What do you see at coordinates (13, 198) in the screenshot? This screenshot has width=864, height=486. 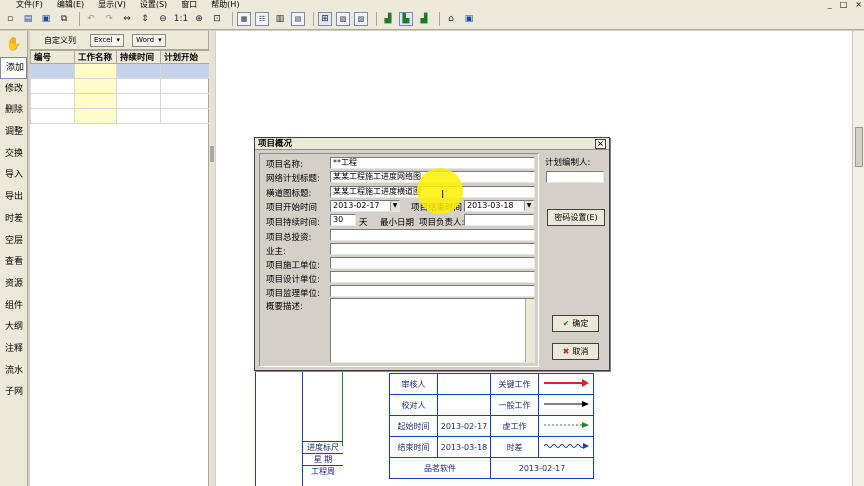 I see `sidebar-item-export: 导出` at bounding box center [13, 198].